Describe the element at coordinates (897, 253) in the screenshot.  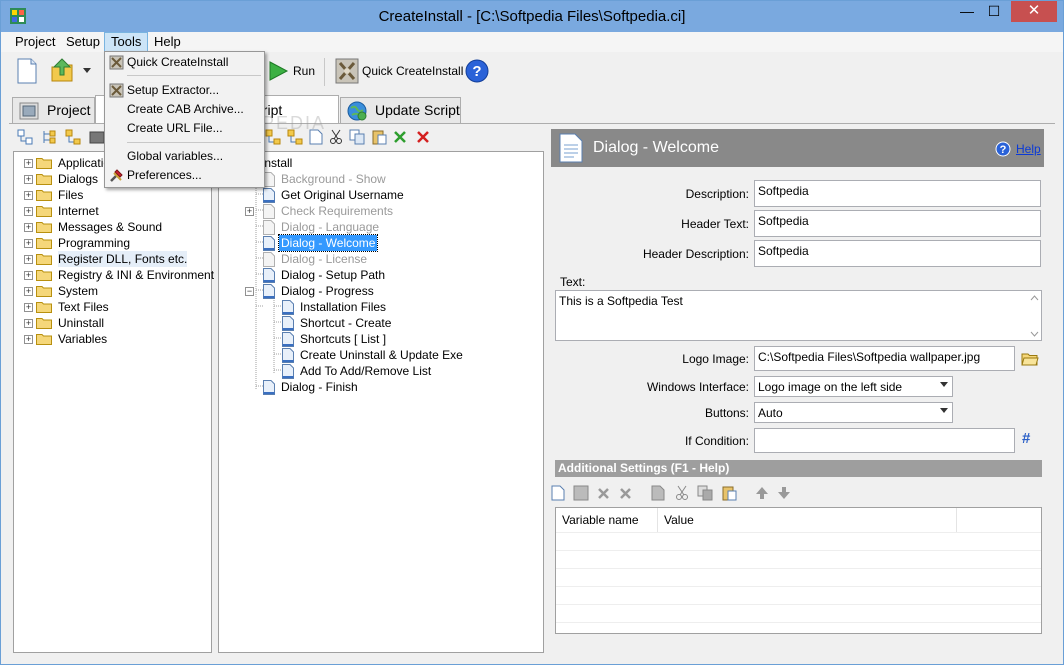
I see `header-description-field: Softpedia` at that location.